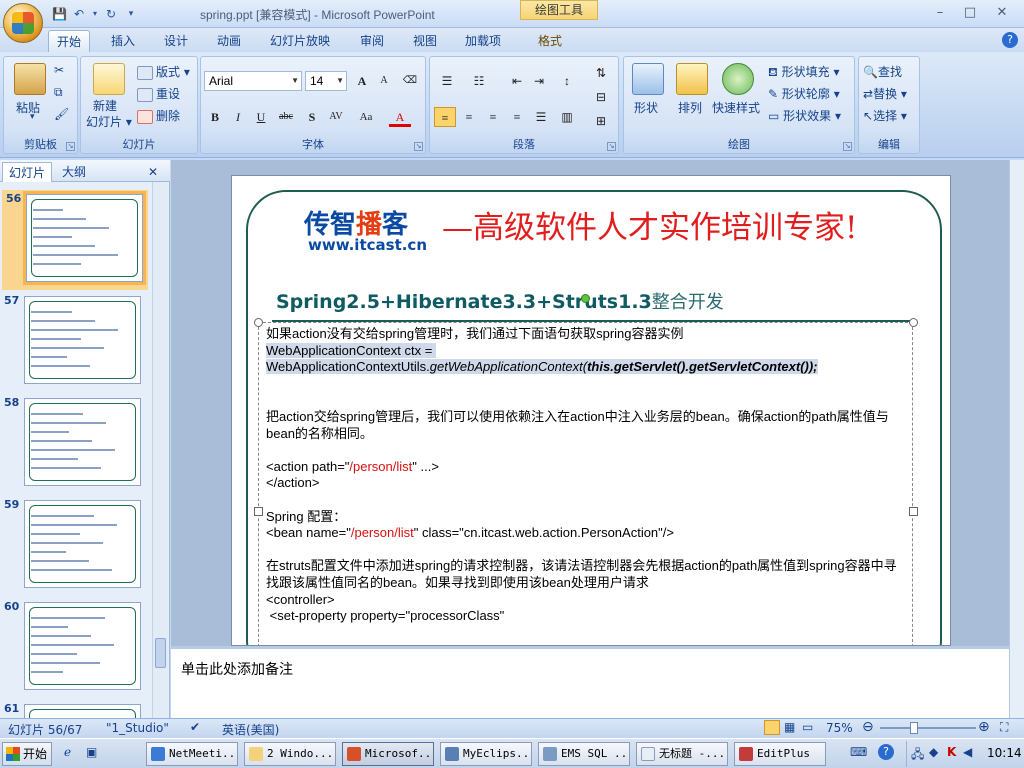  I want to click on arrange-icon, so click(692, 79).